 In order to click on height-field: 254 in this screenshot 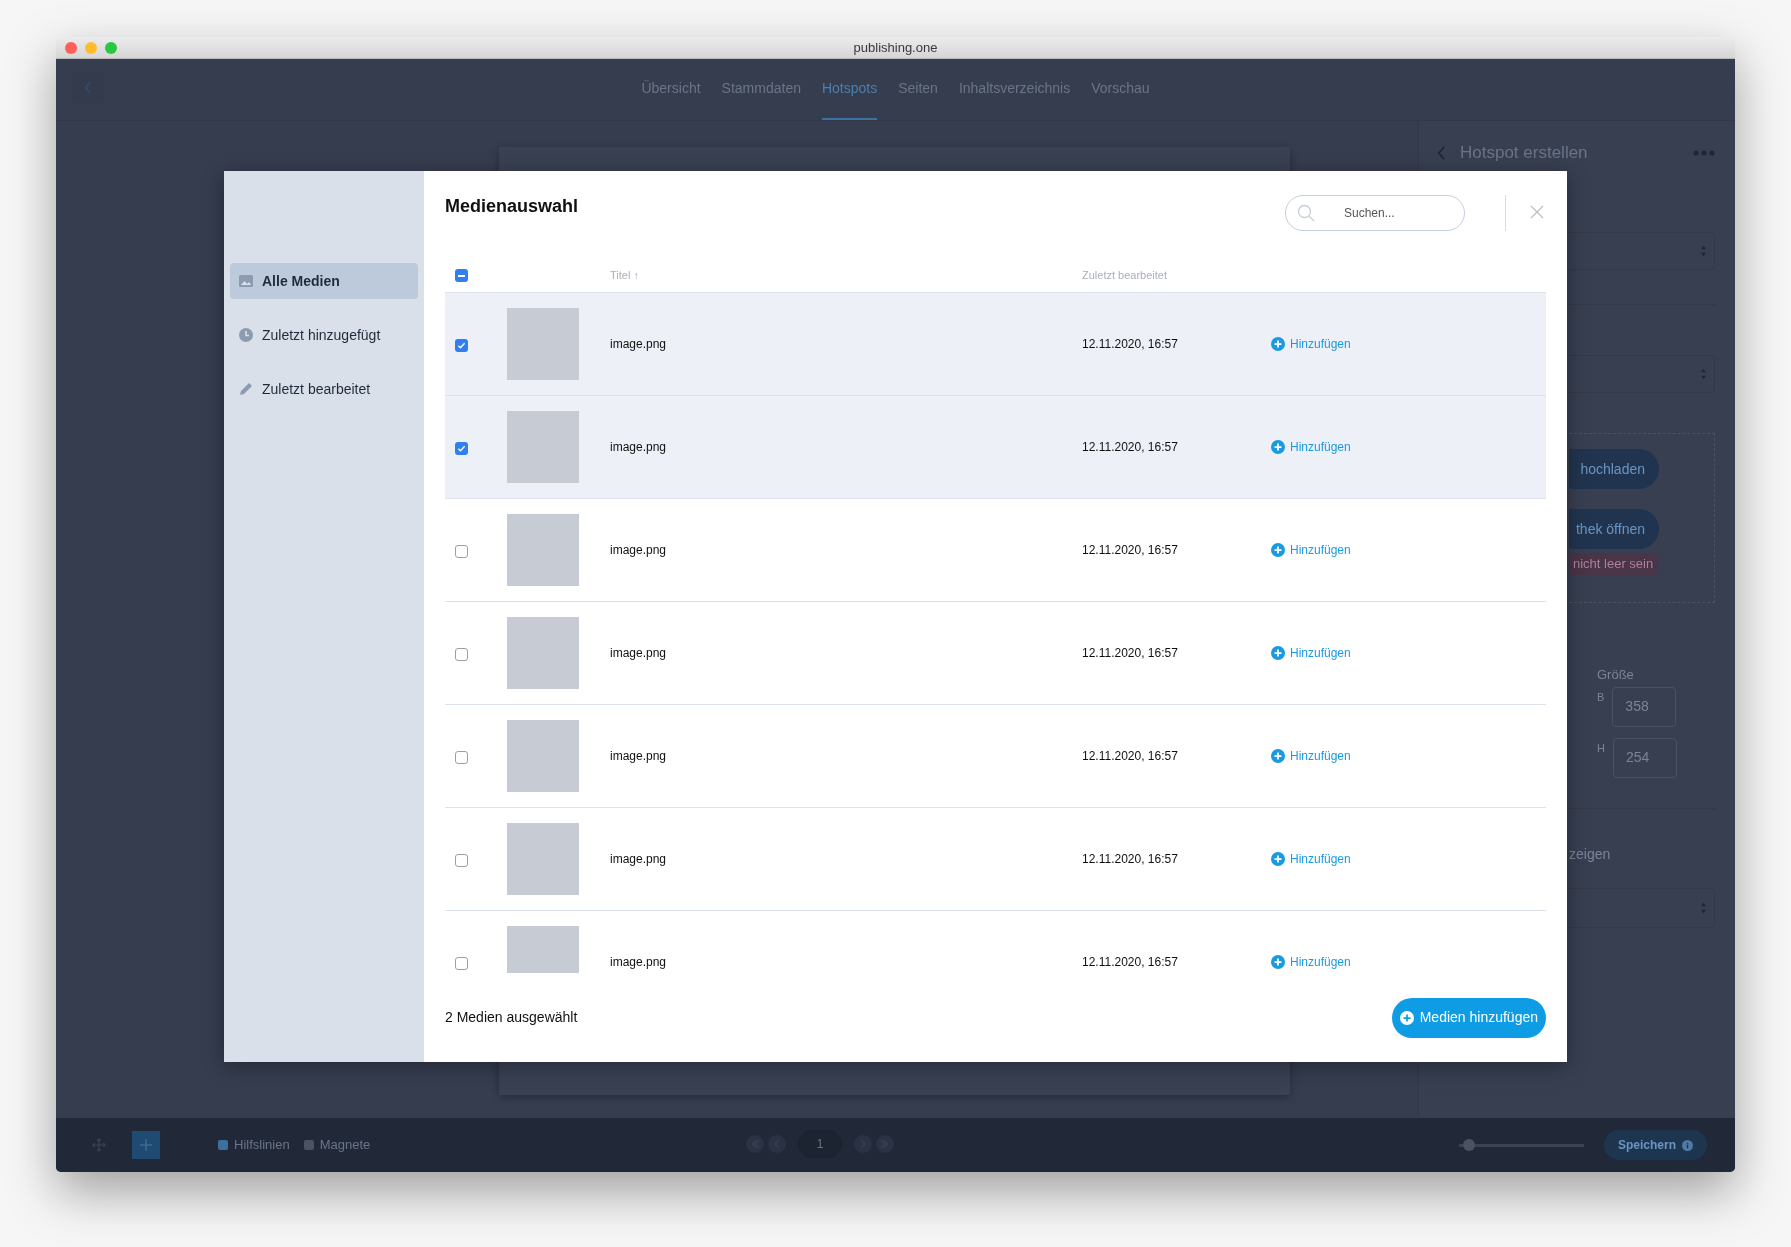, I will do `click(1644, 757)`.